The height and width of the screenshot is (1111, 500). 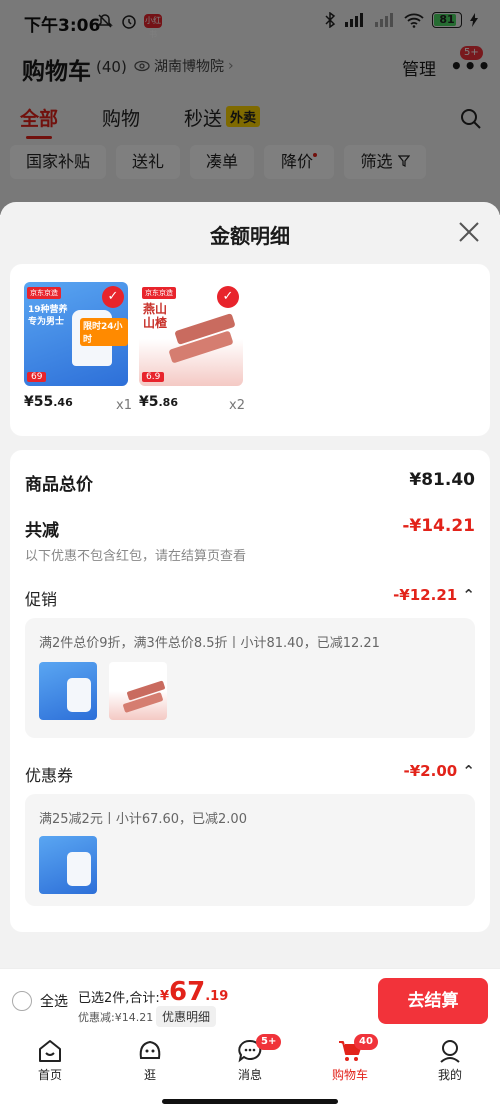 What do you see at coordinates (138, 691) in the screenshot?
I see `thumb-hawthorn` at bounding box center [138, 691].